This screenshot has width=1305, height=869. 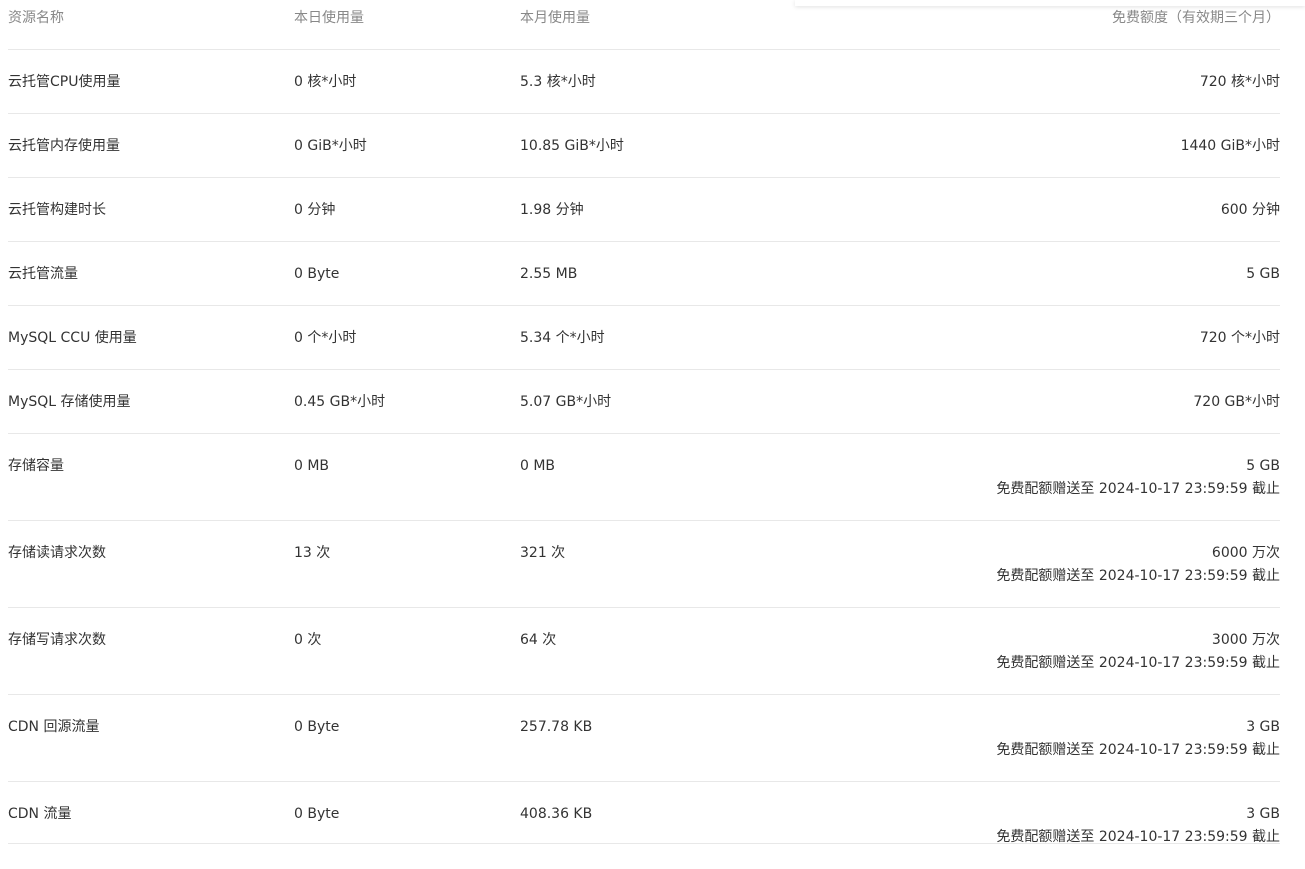 What do you see at coordinates (555, 18) in the screenshot?
I see `header-monthly-usage: 本月使用量` at bounding box center [555, 18].